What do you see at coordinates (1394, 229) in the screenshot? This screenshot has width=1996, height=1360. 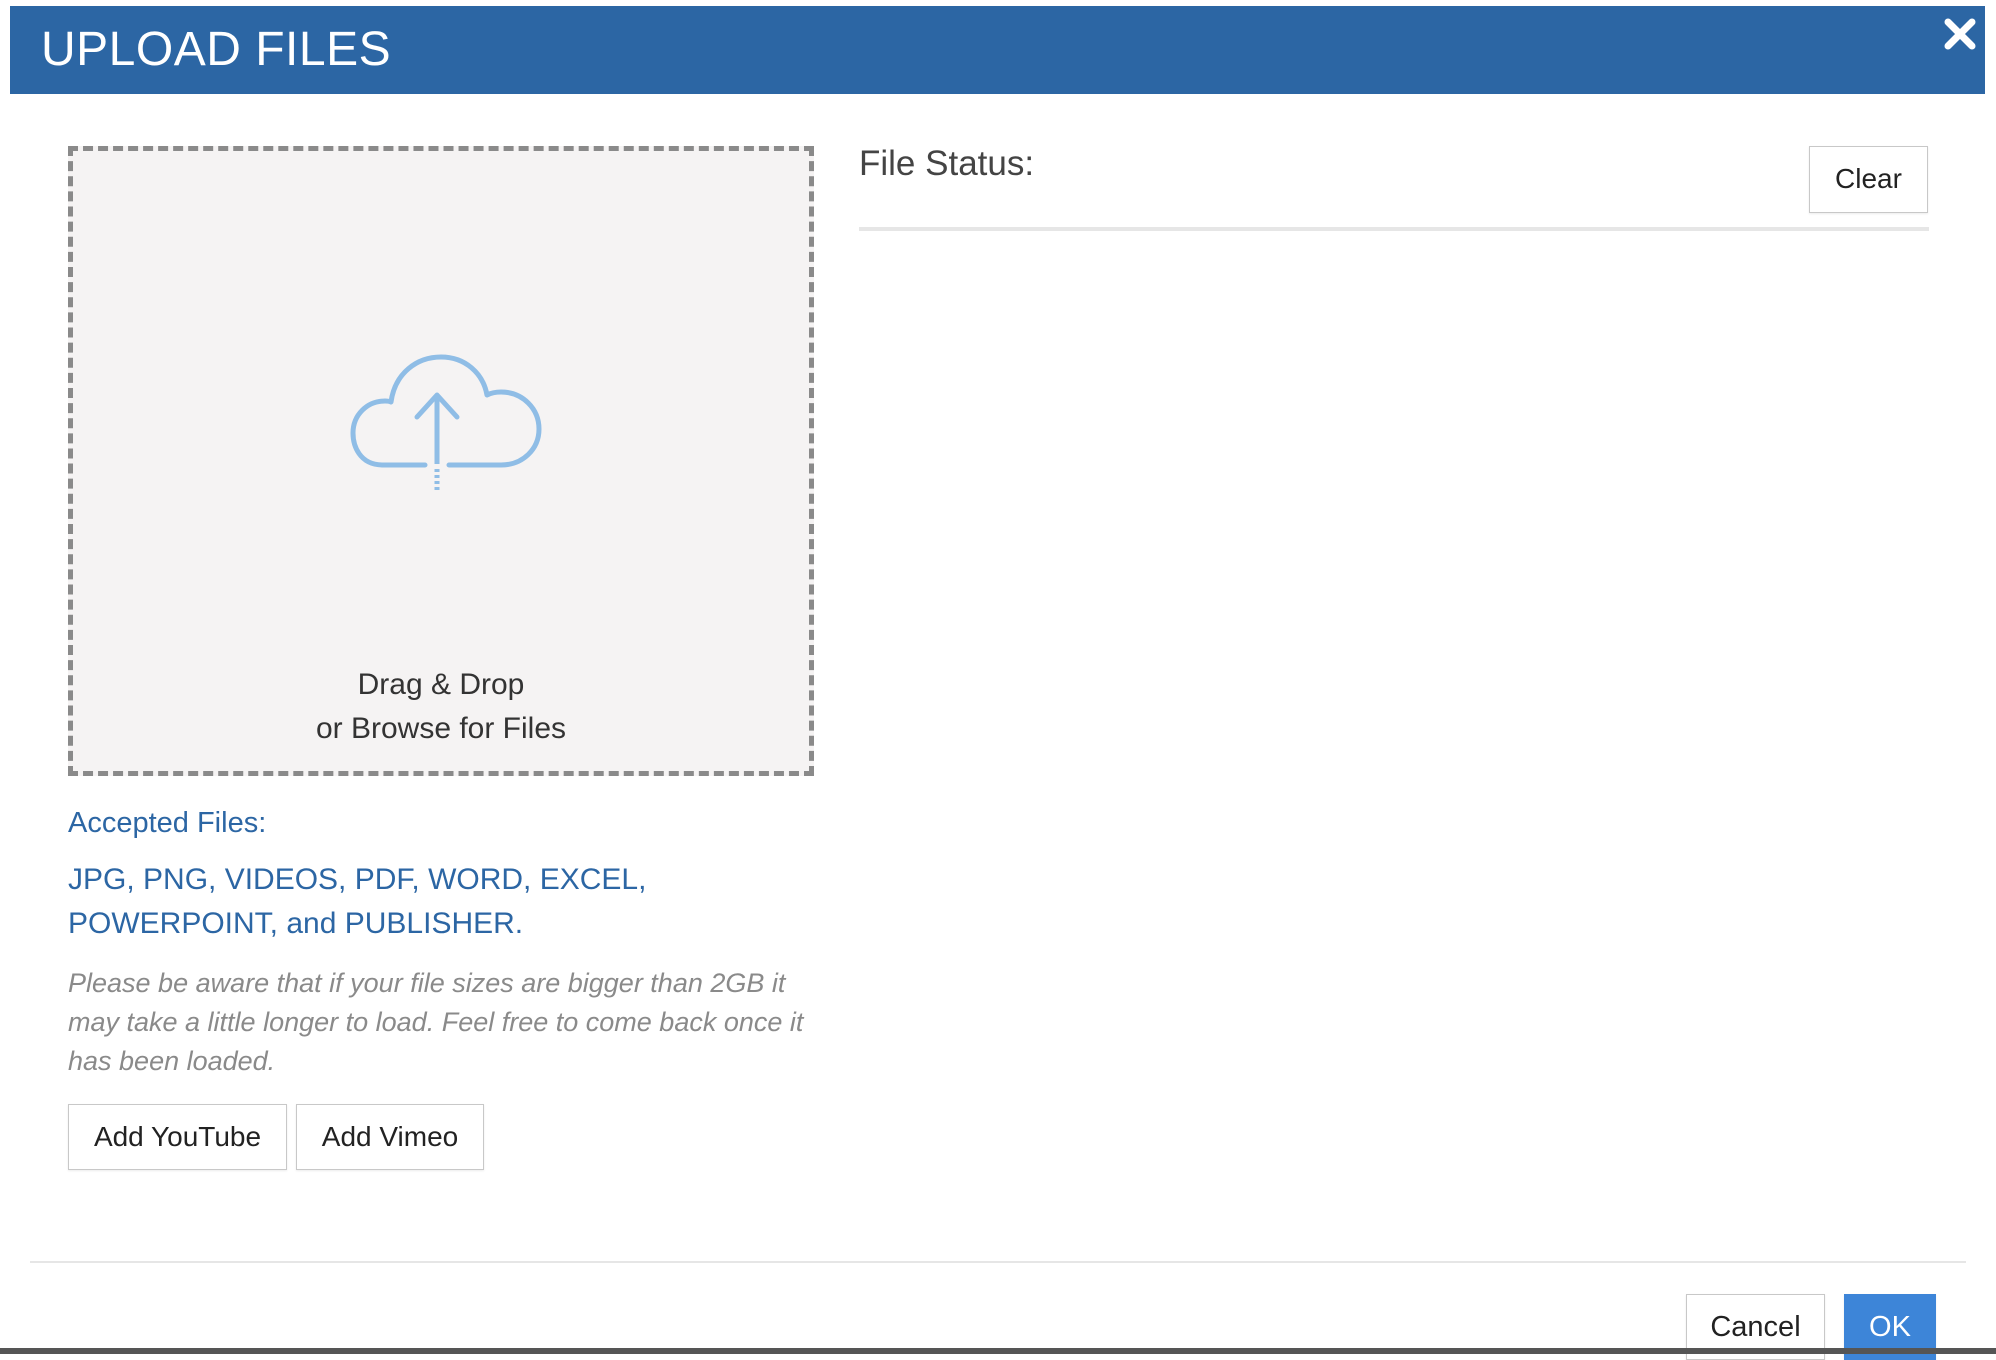 I see `status-divider` at bounding box center [1394, 229].